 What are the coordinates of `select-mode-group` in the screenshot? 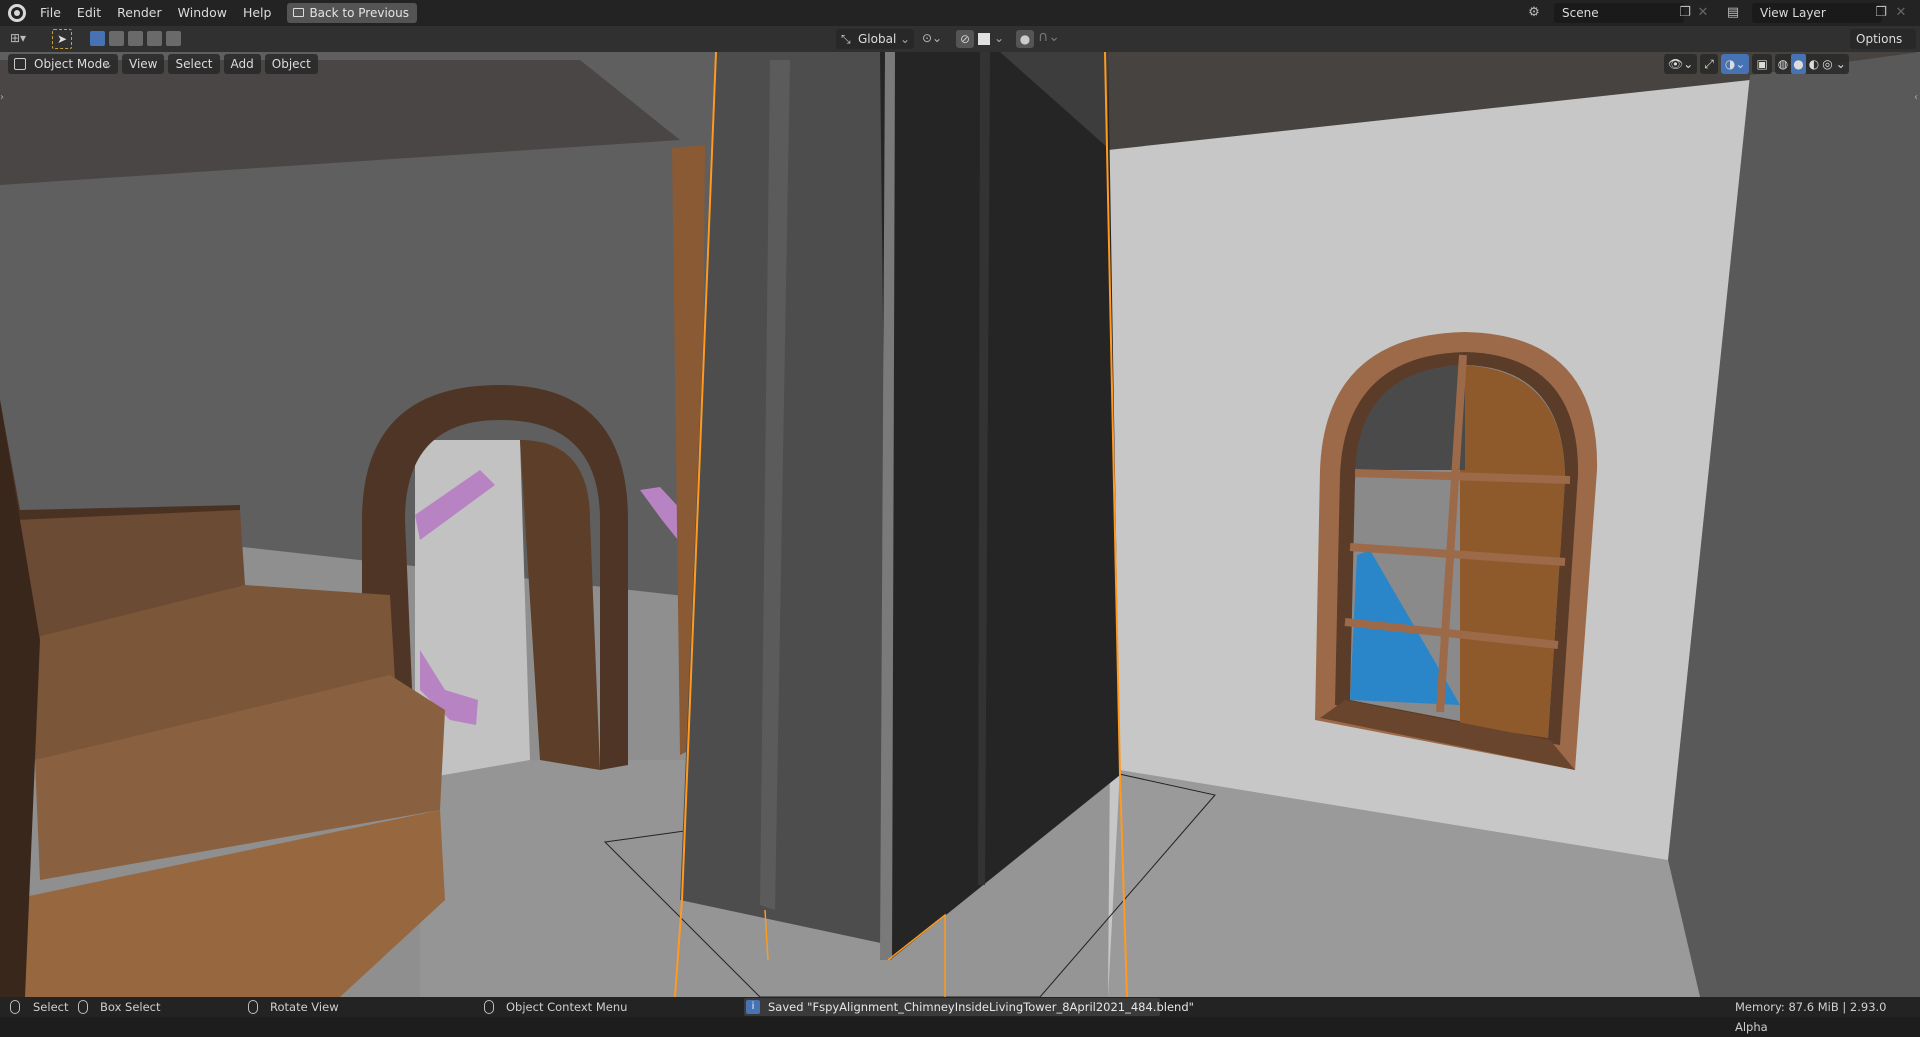 It's located at (135, 38).